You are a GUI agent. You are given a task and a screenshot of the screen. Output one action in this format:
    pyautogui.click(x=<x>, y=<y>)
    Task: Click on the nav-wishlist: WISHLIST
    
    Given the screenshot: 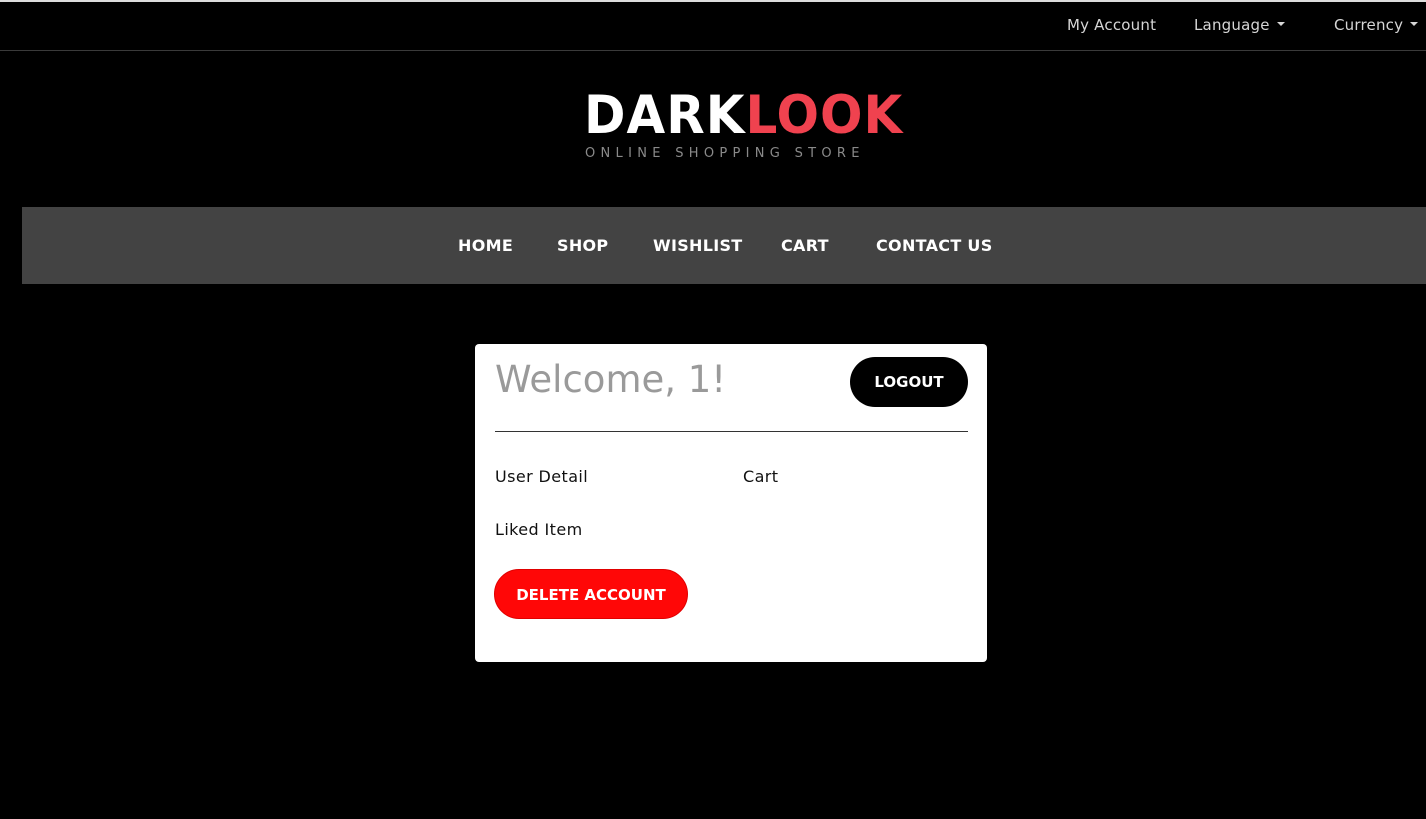 What is the action you would take?
    pyautogui.click(x=698, y=245)
    